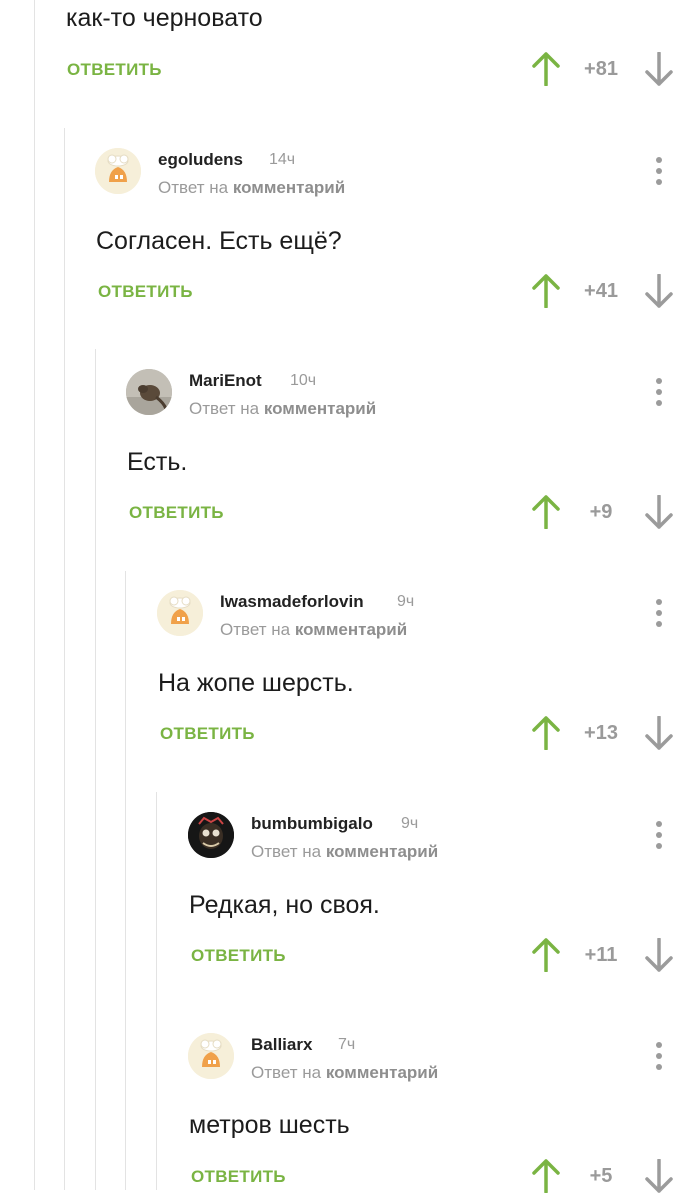  What do you see at coordinates (164, 18) in the screenshot?
I see `comment-text: как-то черновато` at bounding box center [164, 18].